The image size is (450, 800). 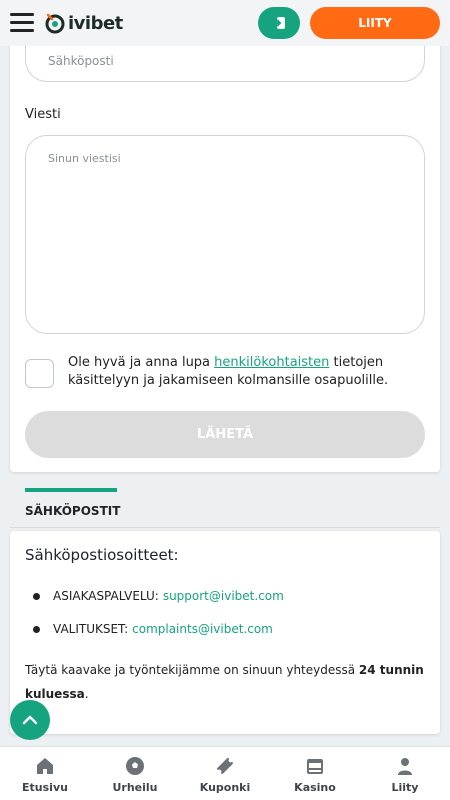 What do you see at coordinates (225, 766) in the screenshot?
I see `ticket-icon` at bounding box center [225, 766].